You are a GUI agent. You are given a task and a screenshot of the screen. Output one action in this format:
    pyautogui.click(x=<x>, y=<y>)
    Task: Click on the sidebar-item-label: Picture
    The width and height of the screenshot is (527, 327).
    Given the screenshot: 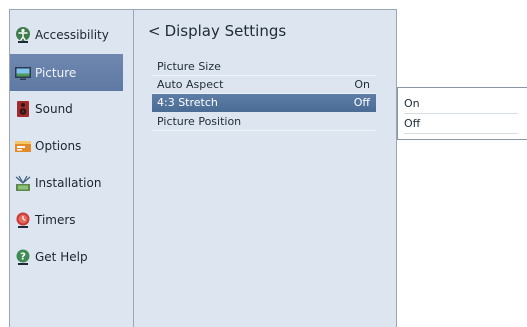 What is the action you would take?
    pyautogui.click(x=56, y=72)
    